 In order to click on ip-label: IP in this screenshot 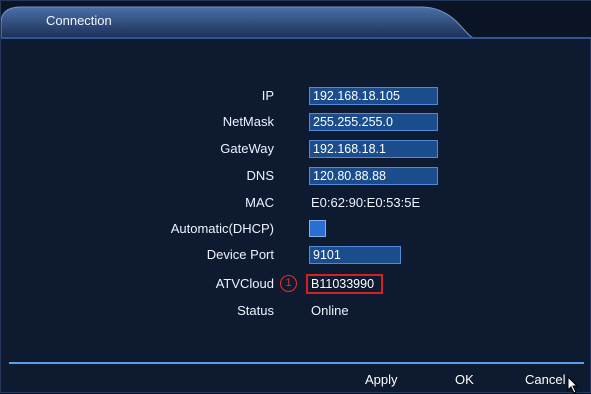, I will do `click(267, 95)`.